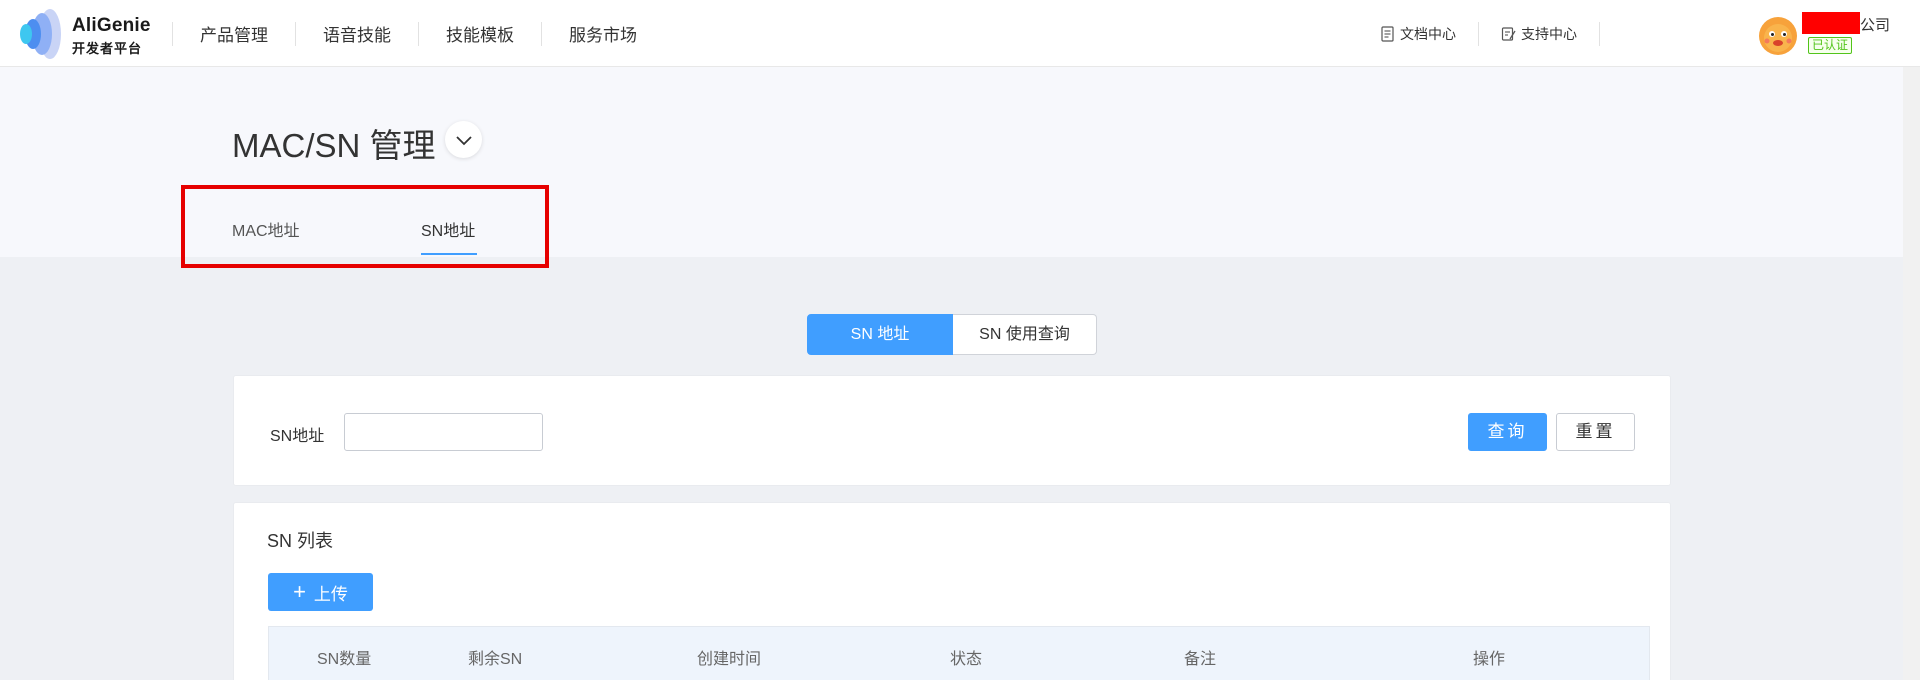 This screenshot has height=680, width=1920. I want to click on company-name-suffix: 公司, so click(1875, 25).